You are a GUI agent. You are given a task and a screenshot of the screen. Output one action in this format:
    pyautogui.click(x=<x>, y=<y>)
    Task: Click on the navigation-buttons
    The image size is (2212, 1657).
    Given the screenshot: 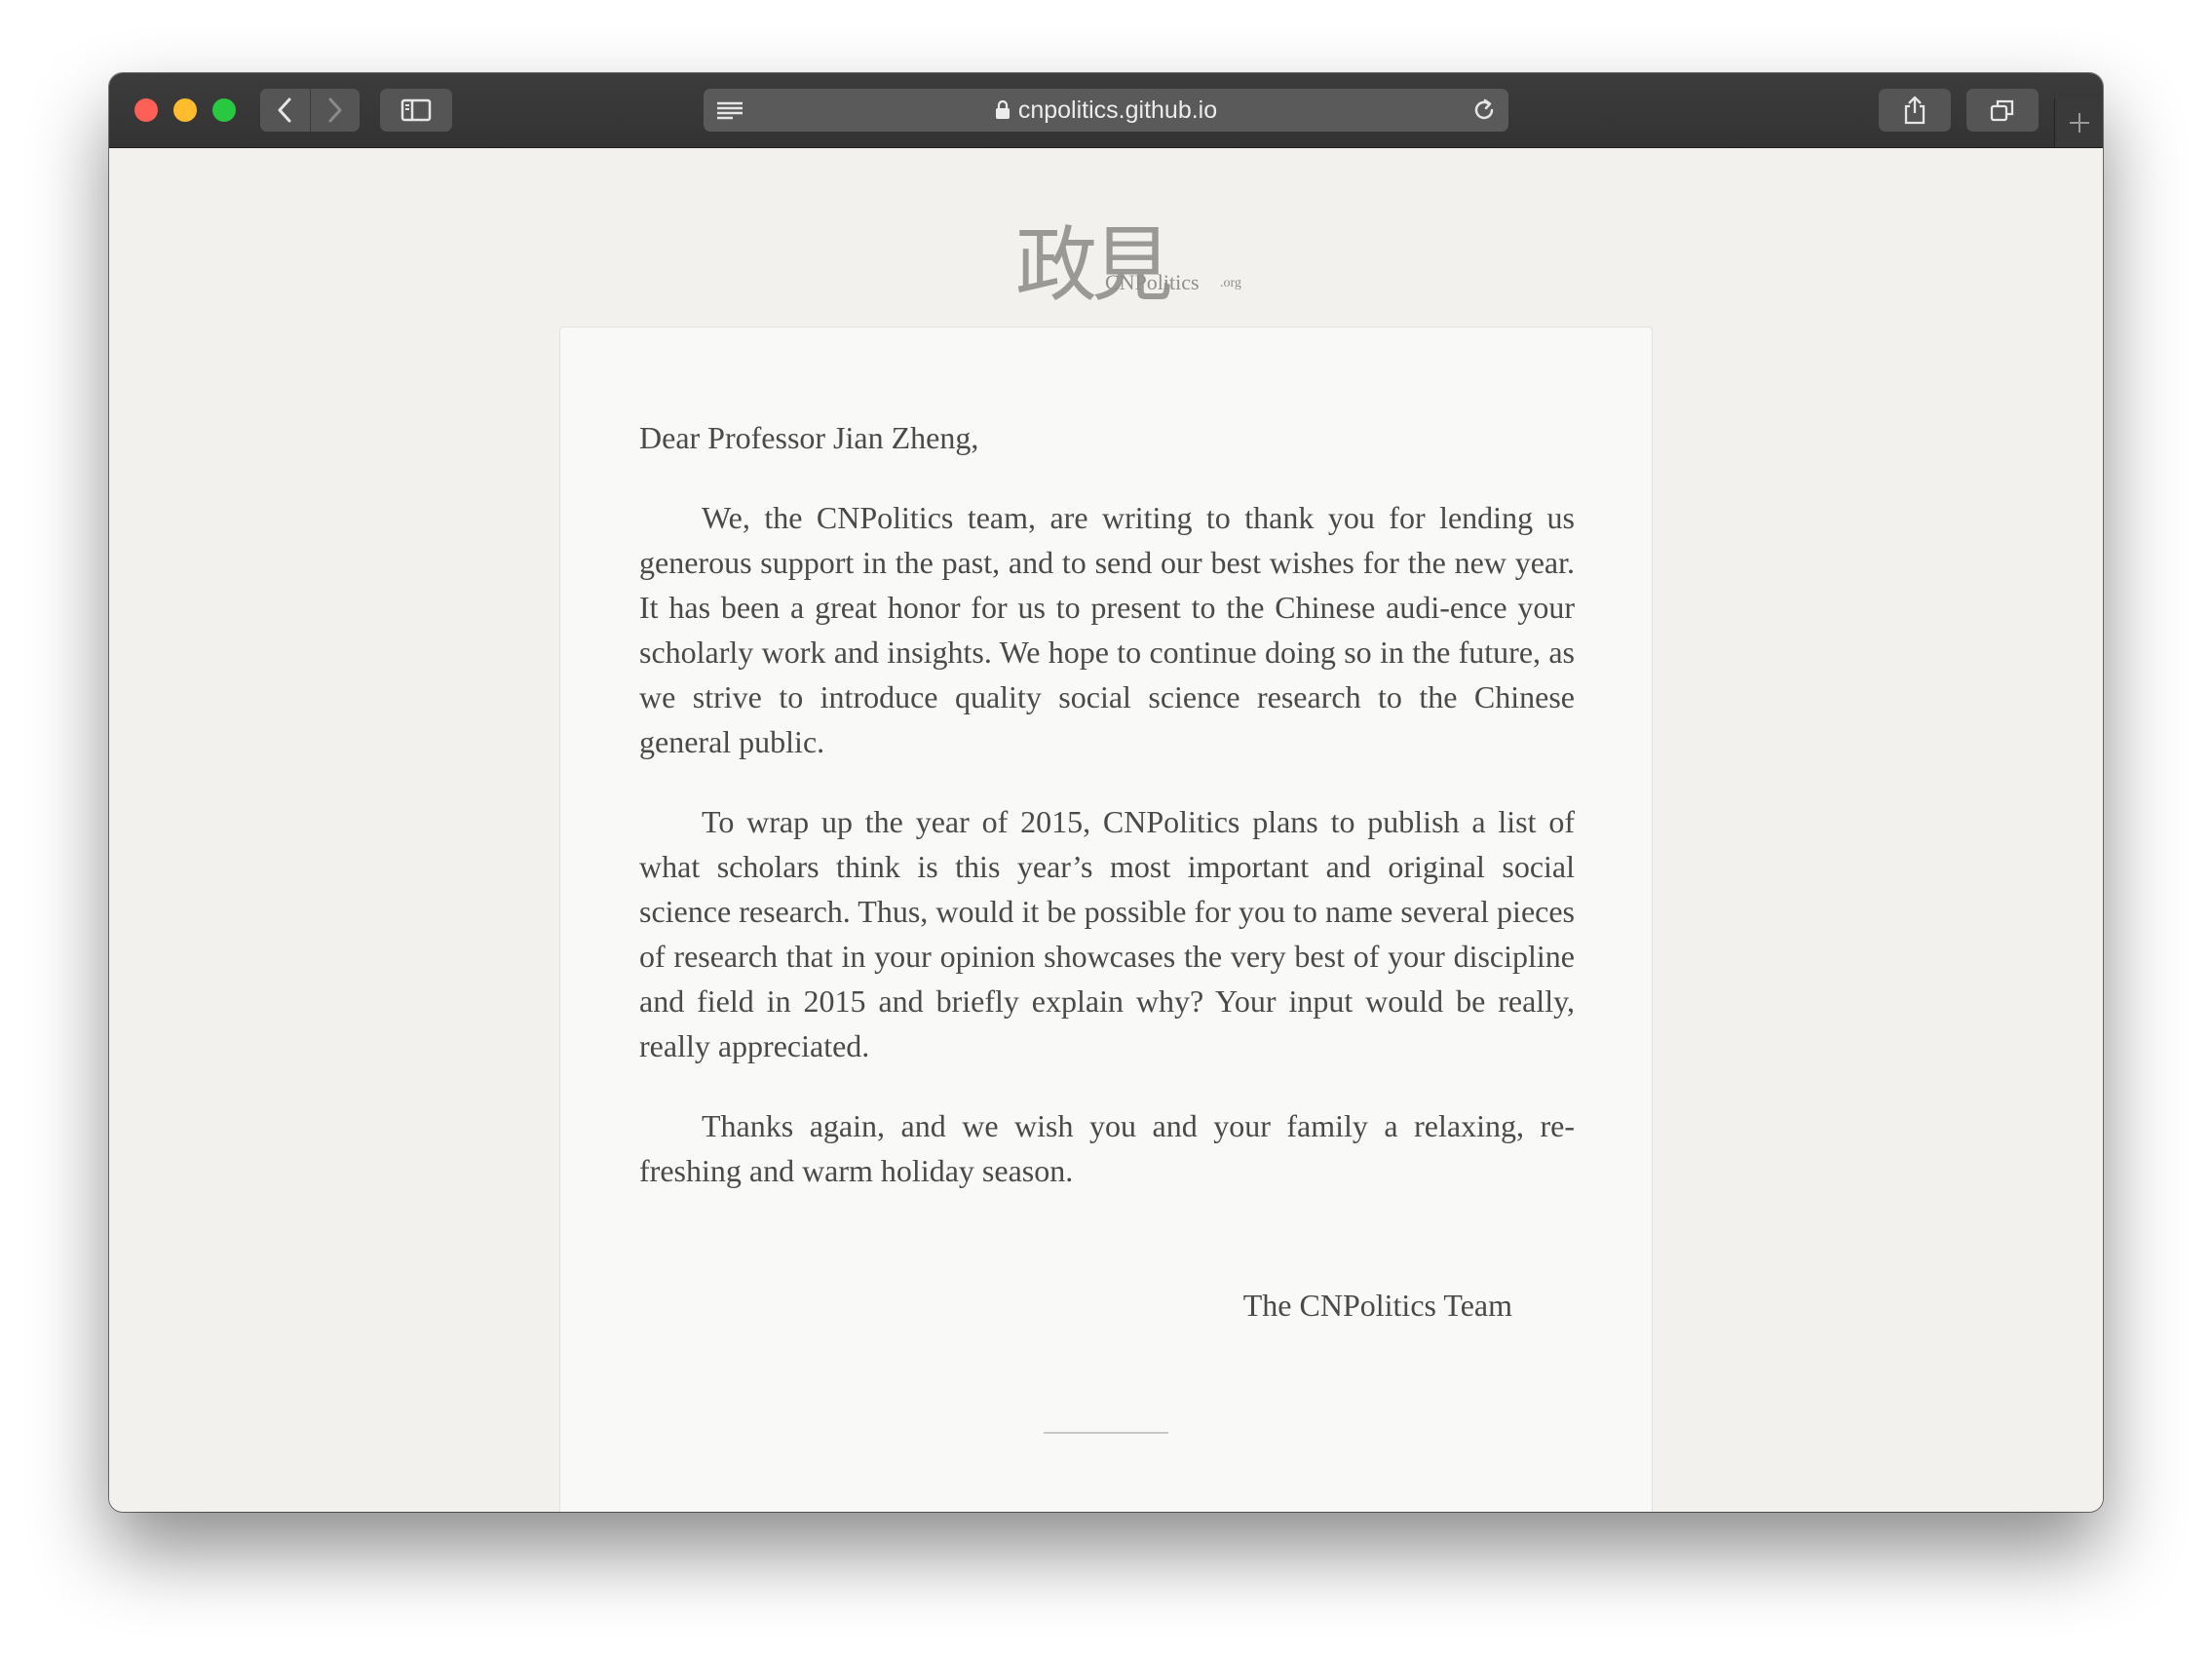 What is the action you would take?
    pyautogui.click(x=310, y=110)
    